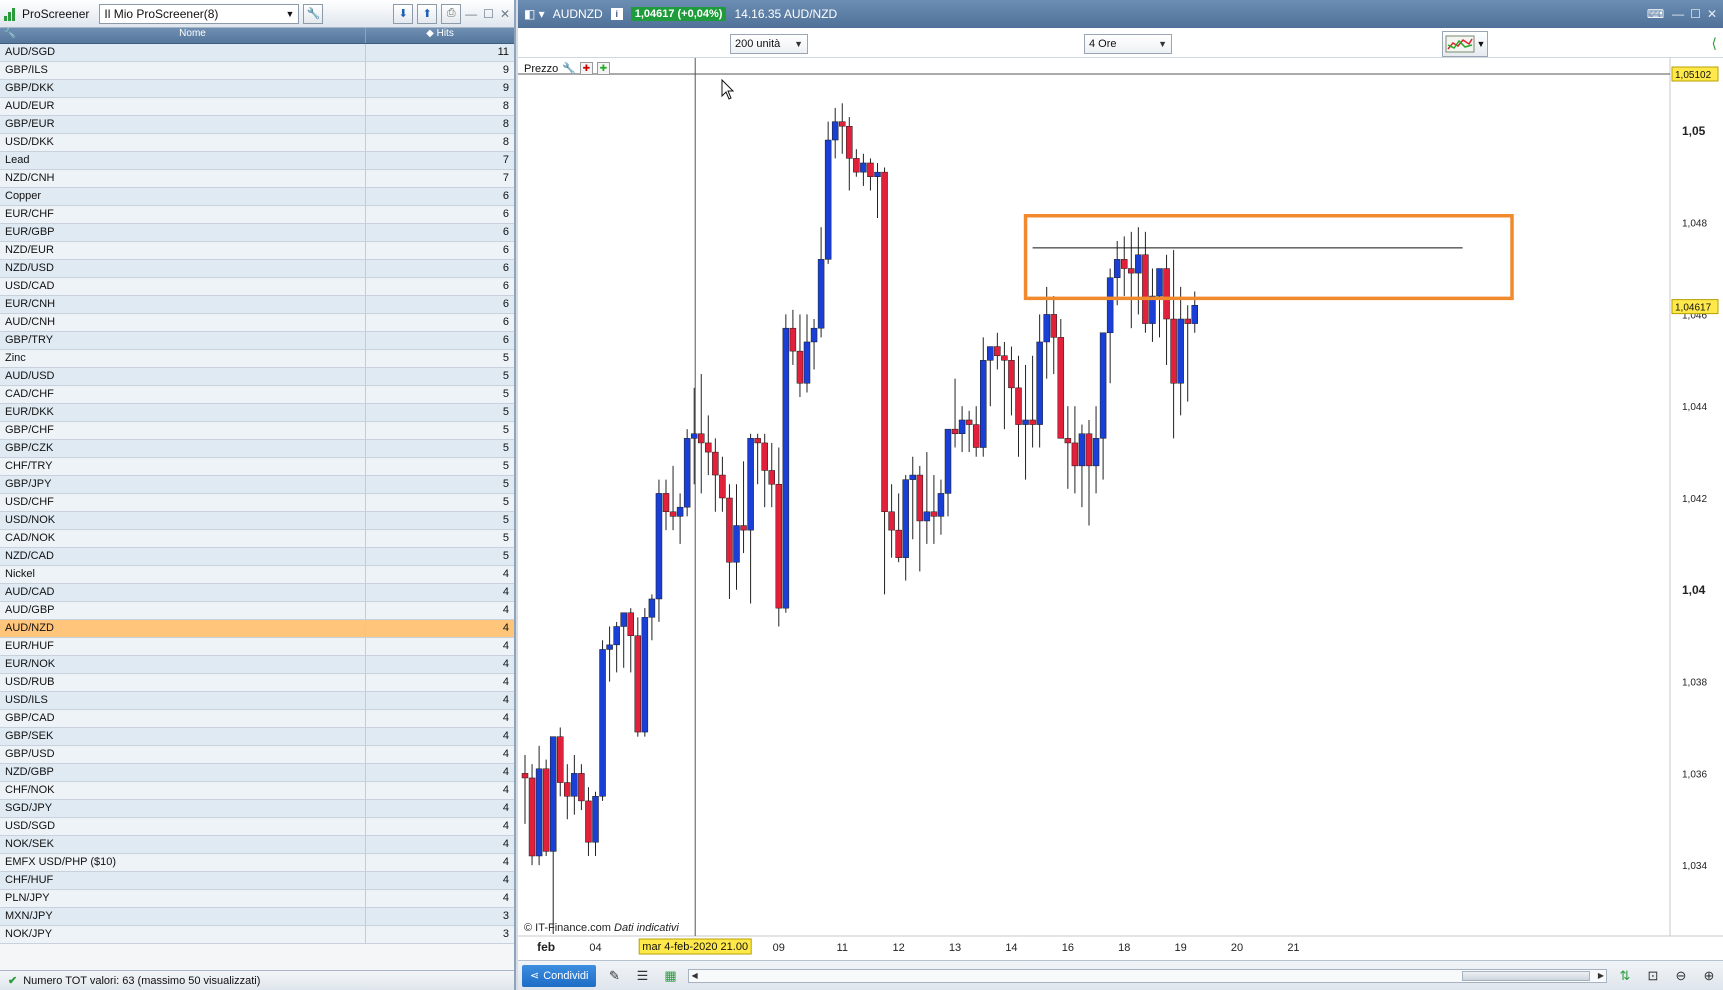 This screenshot has height=990, width=1723. What do you see at coordinates (1655, 14) in the screenshot?
I see `keyboard-icon: ⌨` at bounding box center [1655, 14].